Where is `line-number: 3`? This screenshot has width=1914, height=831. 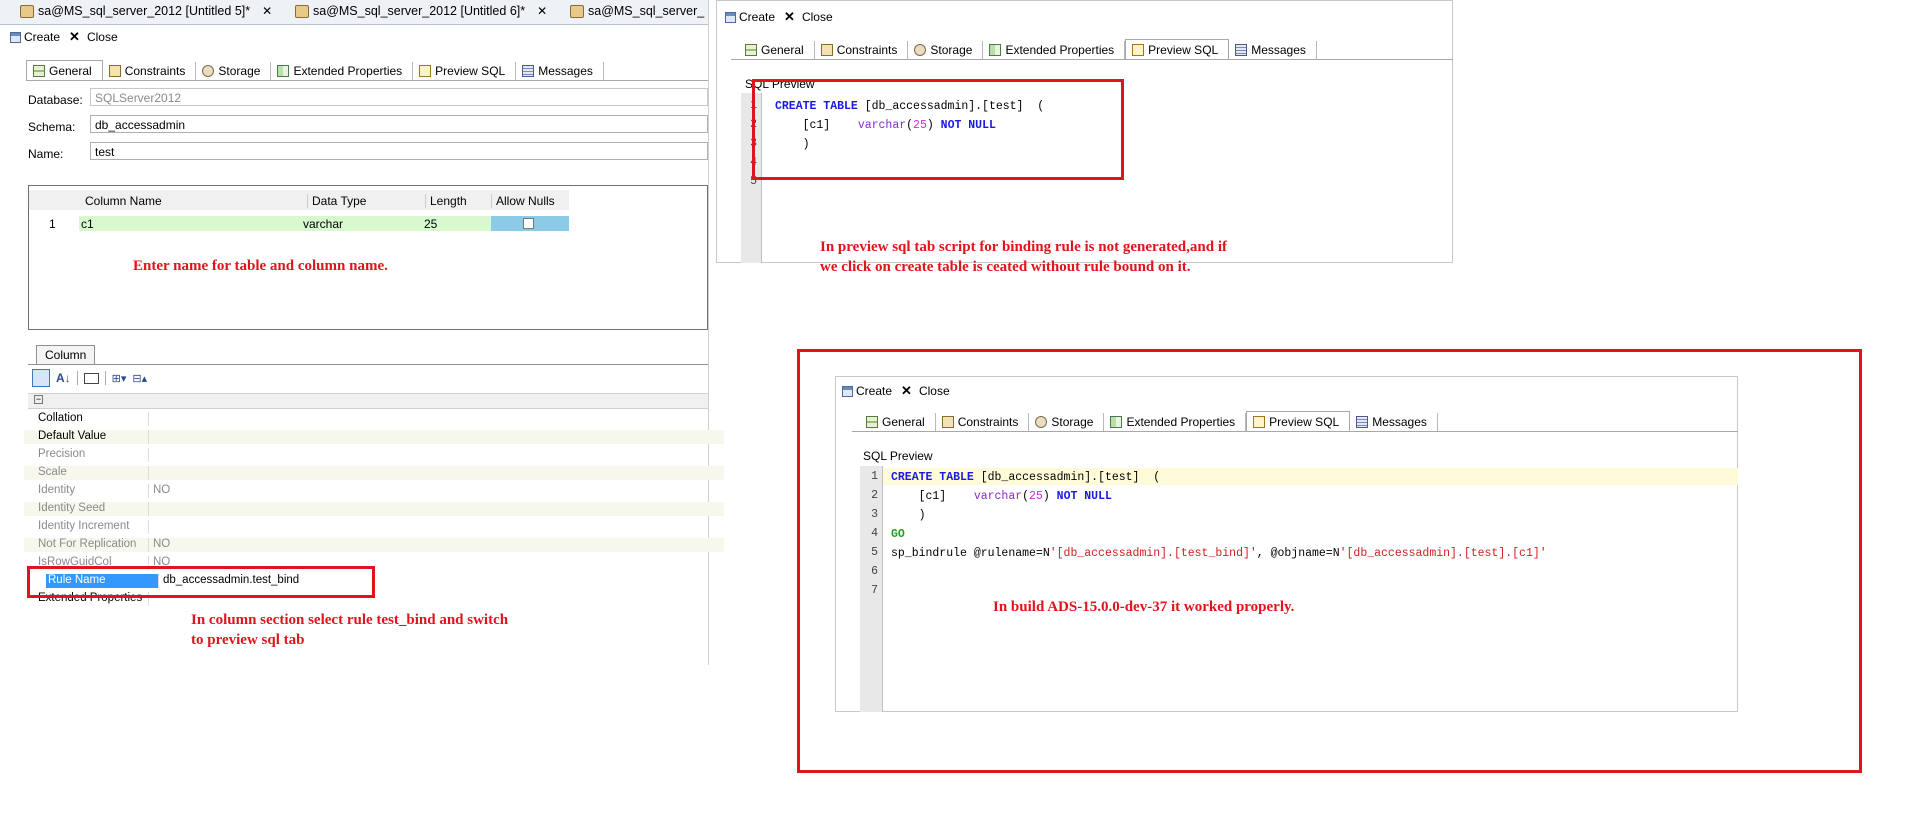
line-number: 3 is located at coordinates (874, 514).